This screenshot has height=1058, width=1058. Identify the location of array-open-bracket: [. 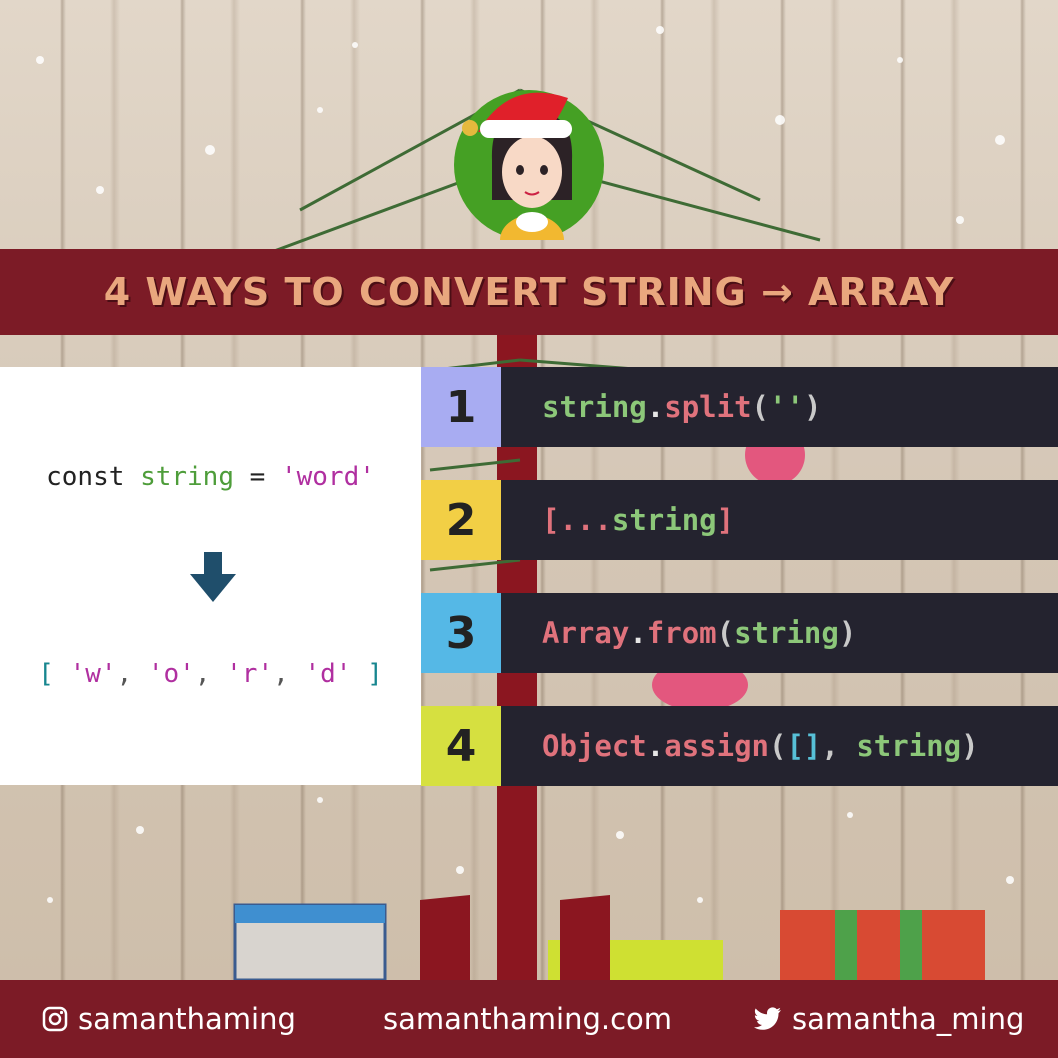
(46, 674).